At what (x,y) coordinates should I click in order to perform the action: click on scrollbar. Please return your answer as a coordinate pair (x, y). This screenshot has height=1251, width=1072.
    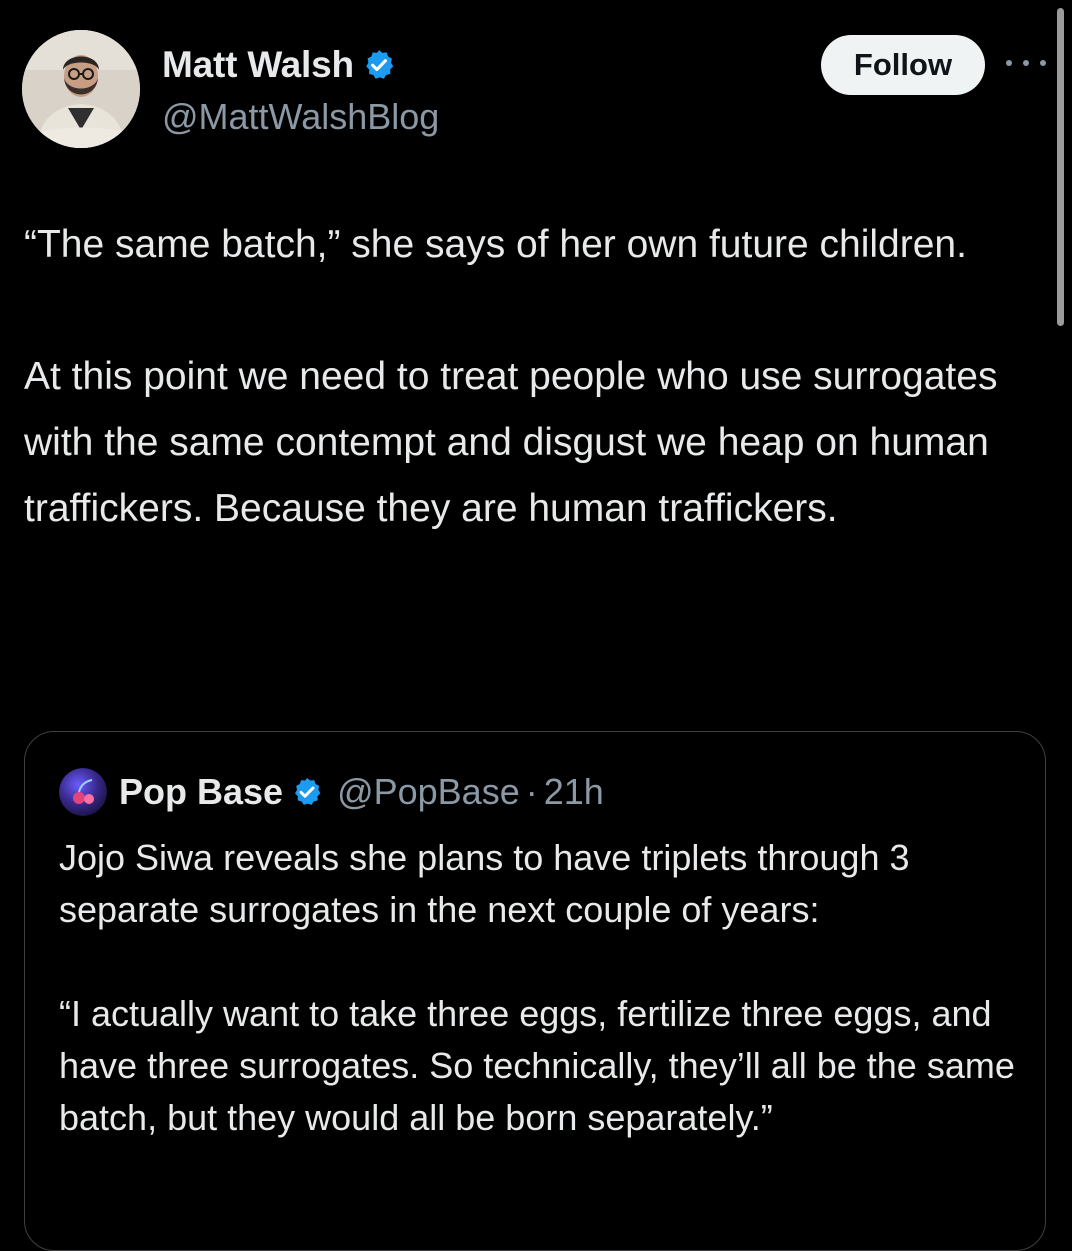
    Looking at the image, I should click on (1060, 167).